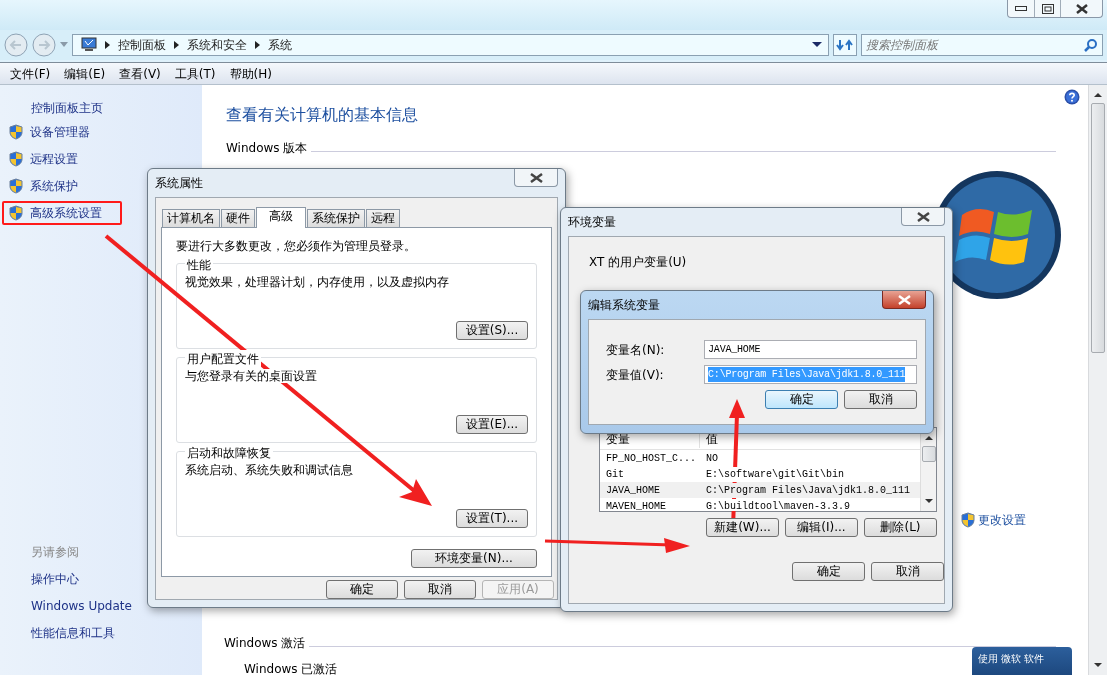  Describe the element at coordinates (709, 438) in the screenshot. I see `column-header: 值` at that location.